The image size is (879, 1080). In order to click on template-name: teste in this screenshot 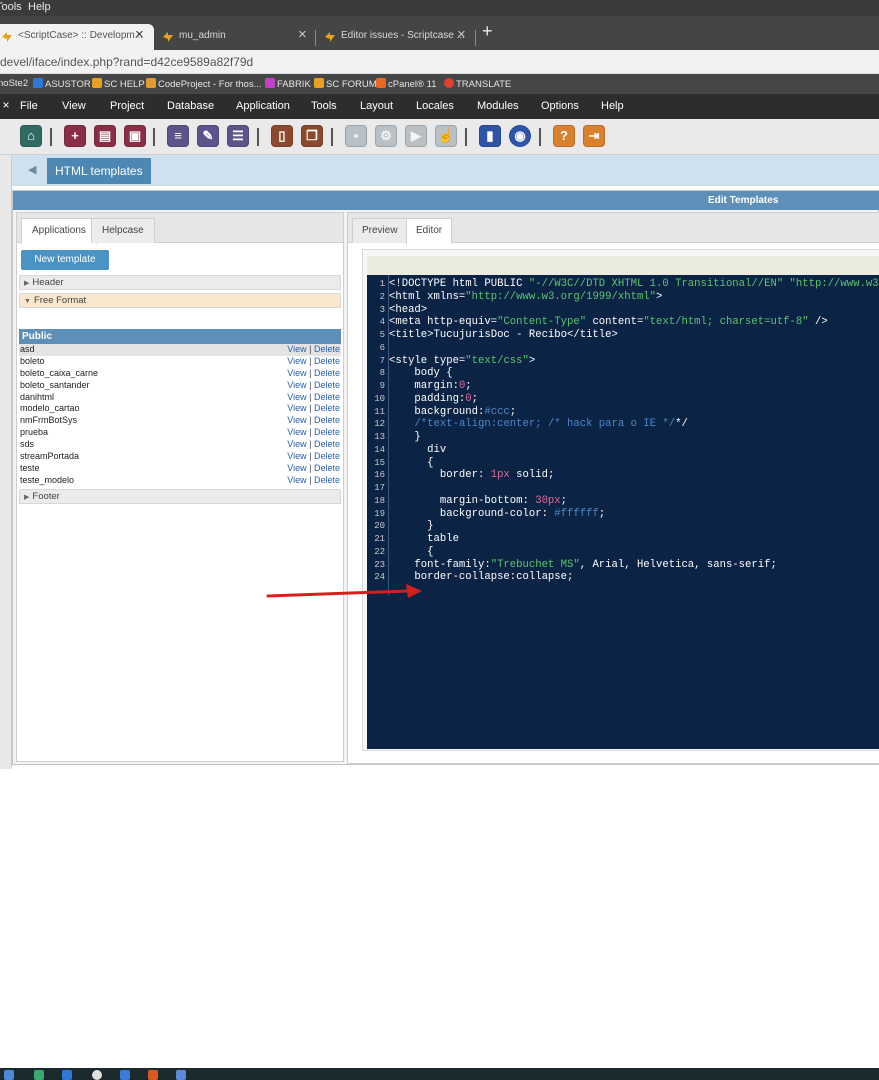, I will do `click(30, 469)`.